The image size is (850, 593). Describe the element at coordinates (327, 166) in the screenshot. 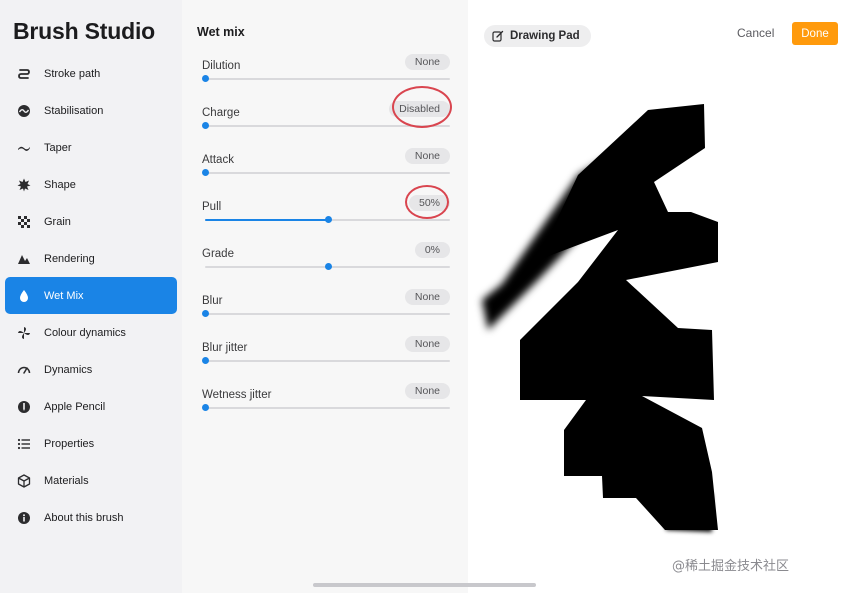

I see `setting-attack: Attack None` at that location.